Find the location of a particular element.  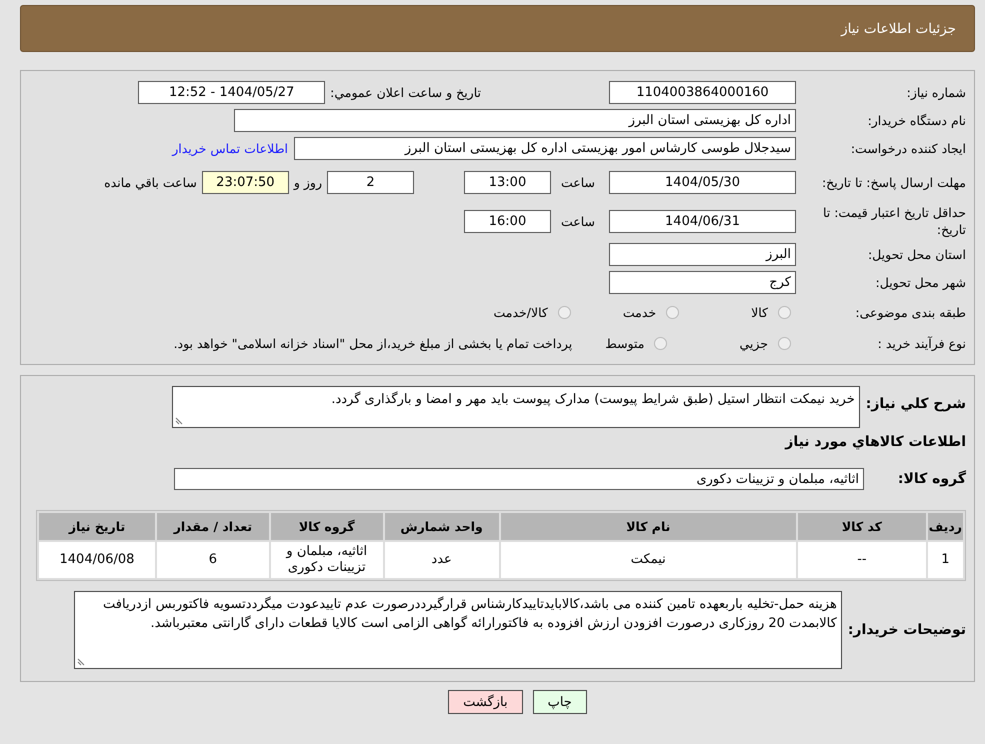

field-label: مهلت ارسال پاسخ: تا تاریخ: is located at coordinates (893, 182).